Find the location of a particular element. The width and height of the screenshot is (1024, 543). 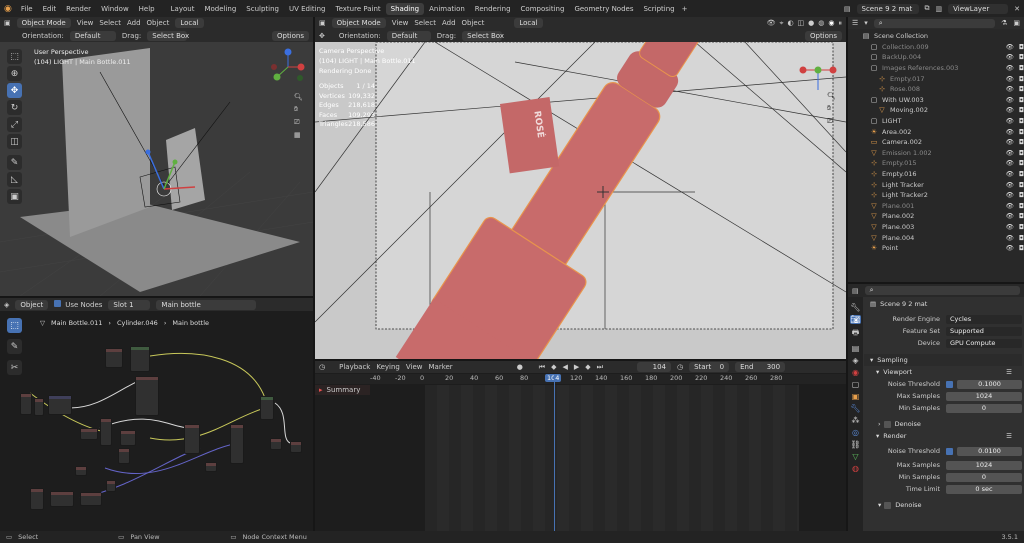

vp-max-field: 1024 is located at coordinates (984, 396).